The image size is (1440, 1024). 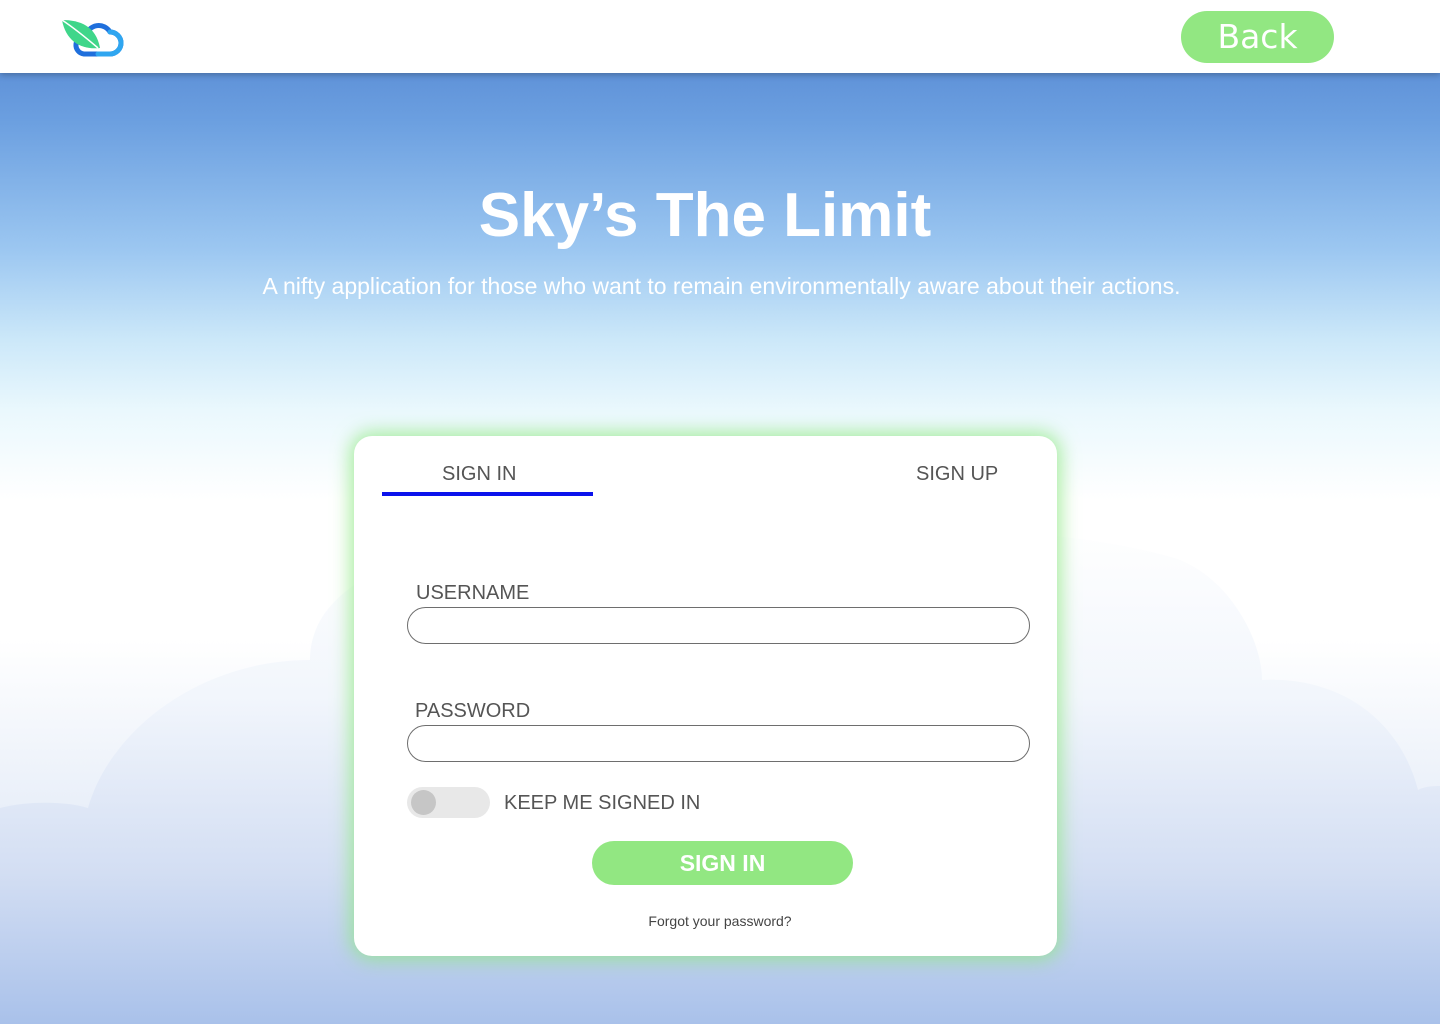 I want to click on tab-sign-up: SIGN UP, so click(x=957, y=474).